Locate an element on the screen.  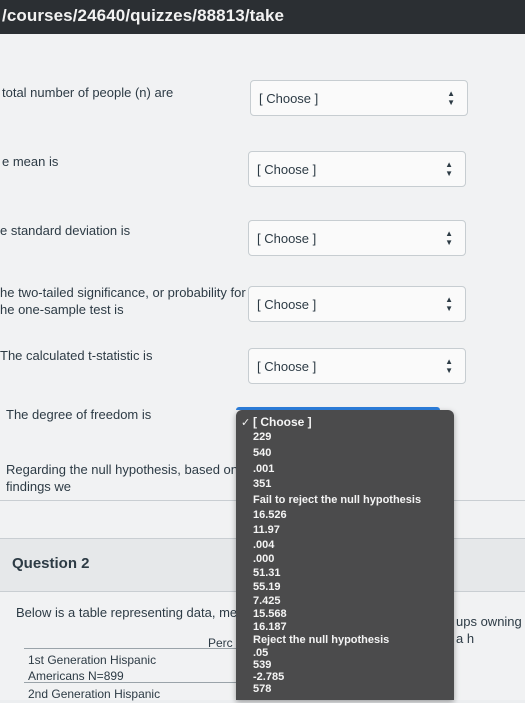
dropdown-option: 229 is located at coordinates (262, 437).